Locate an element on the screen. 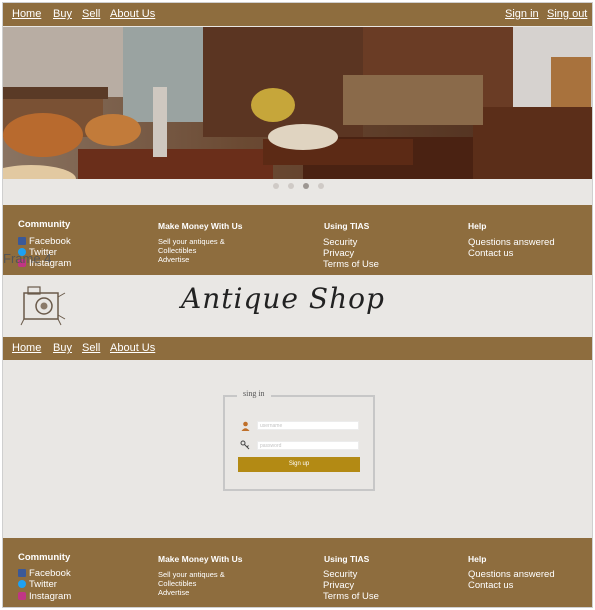  top-nav: Home Buy Sell About Us Sign in Sing out is located at coordinates (297, 14).